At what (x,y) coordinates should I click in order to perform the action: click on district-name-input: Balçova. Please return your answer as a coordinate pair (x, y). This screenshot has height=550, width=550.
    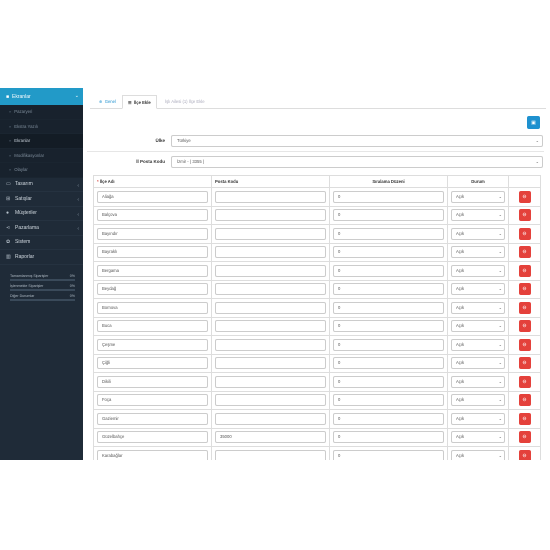
    Looking at the image, I should click on (152, 215).